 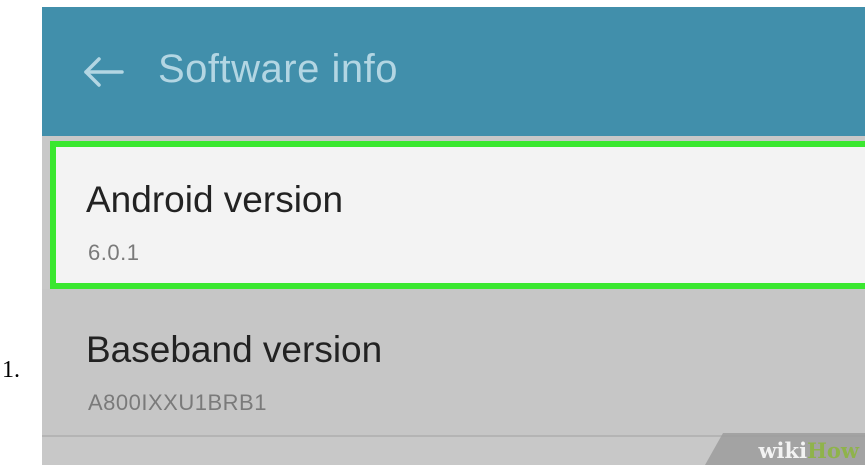 What do you see at coordinates (11, 370) in the screenshot?
I see `step-number: 1.` at bounding box center [11, 370].